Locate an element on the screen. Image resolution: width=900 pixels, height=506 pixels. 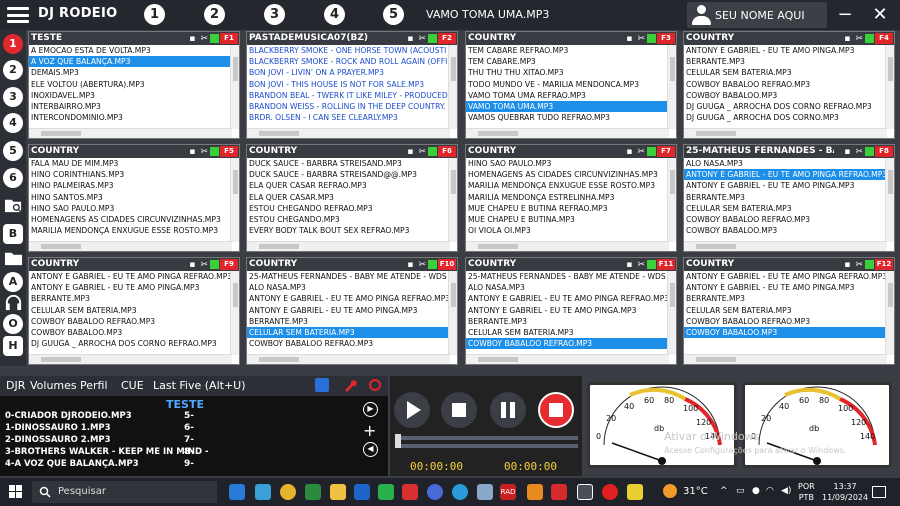
chrome-icon is located at coordinates (288, 492).